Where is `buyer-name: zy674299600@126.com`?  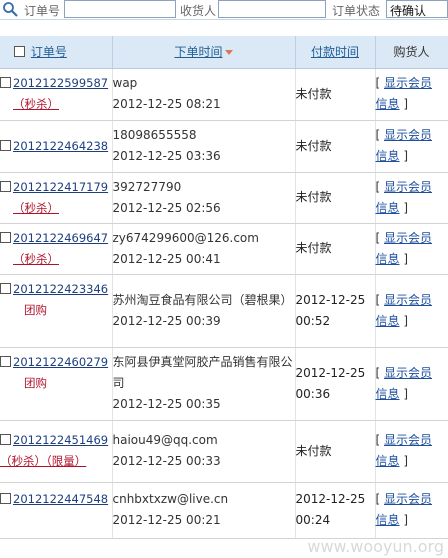 buyer-name: zy674299600@126.com is located at coordinates (185, 237).